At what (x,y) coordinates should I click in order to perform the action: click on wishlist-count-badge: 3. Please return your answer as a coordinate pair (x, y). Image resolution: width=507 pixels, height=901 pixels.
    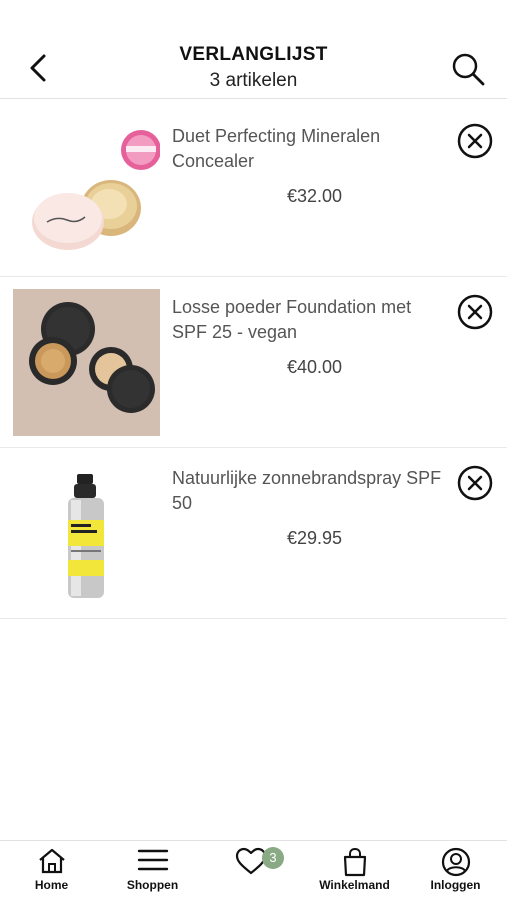
    Looking at the image, I should click on (273, 858).